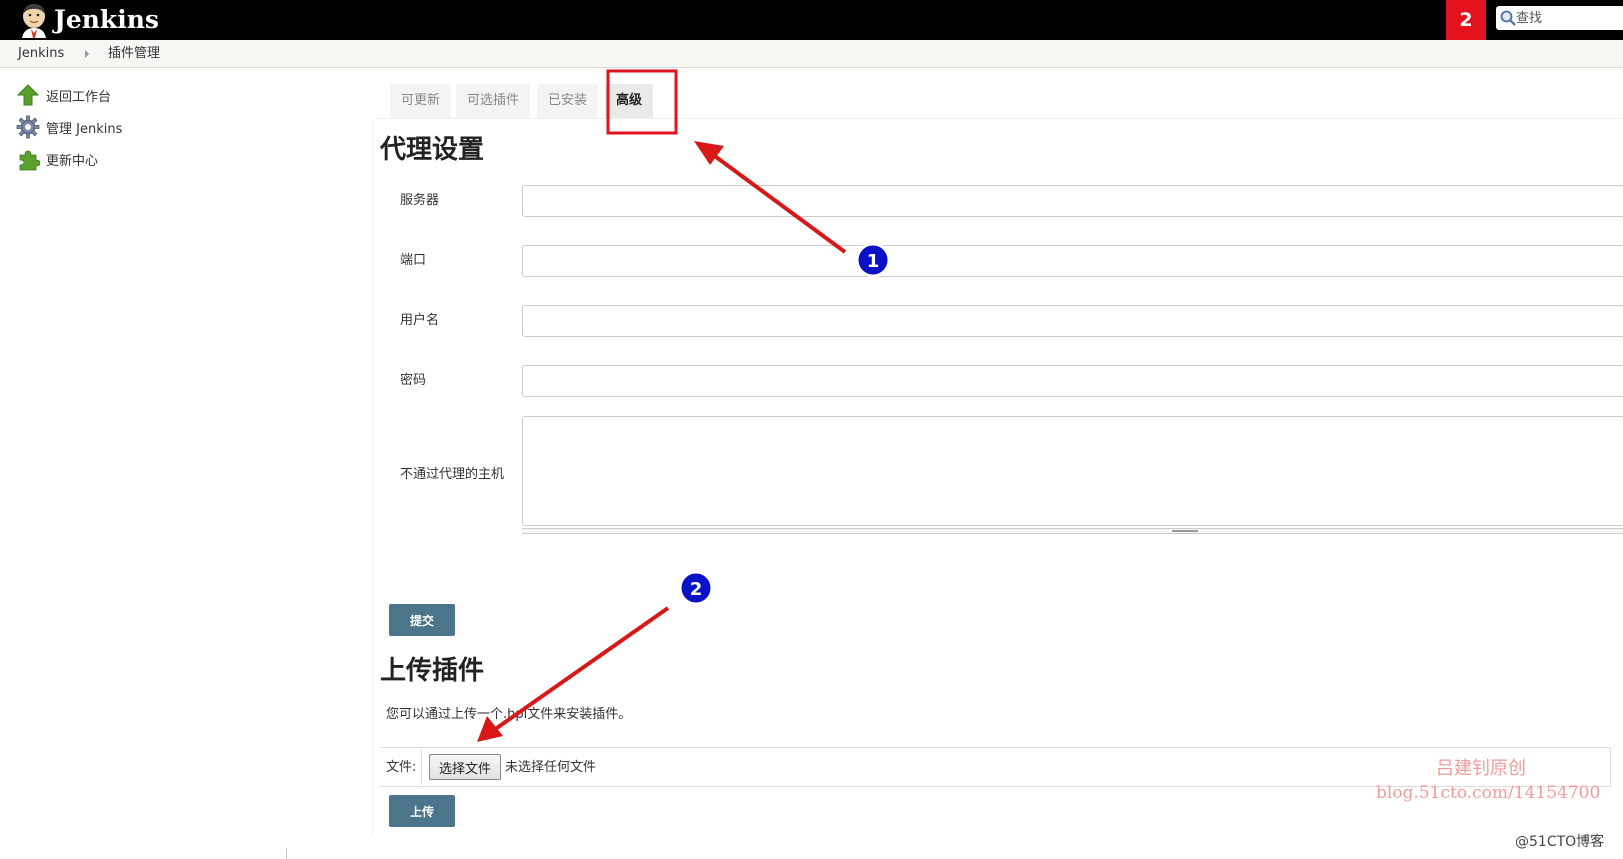 Image resolution: width=1623 pixels, height=859 pixels. I want to click on no-proxy-hosts-label: 不通过代理的主机, so click(452, 474).